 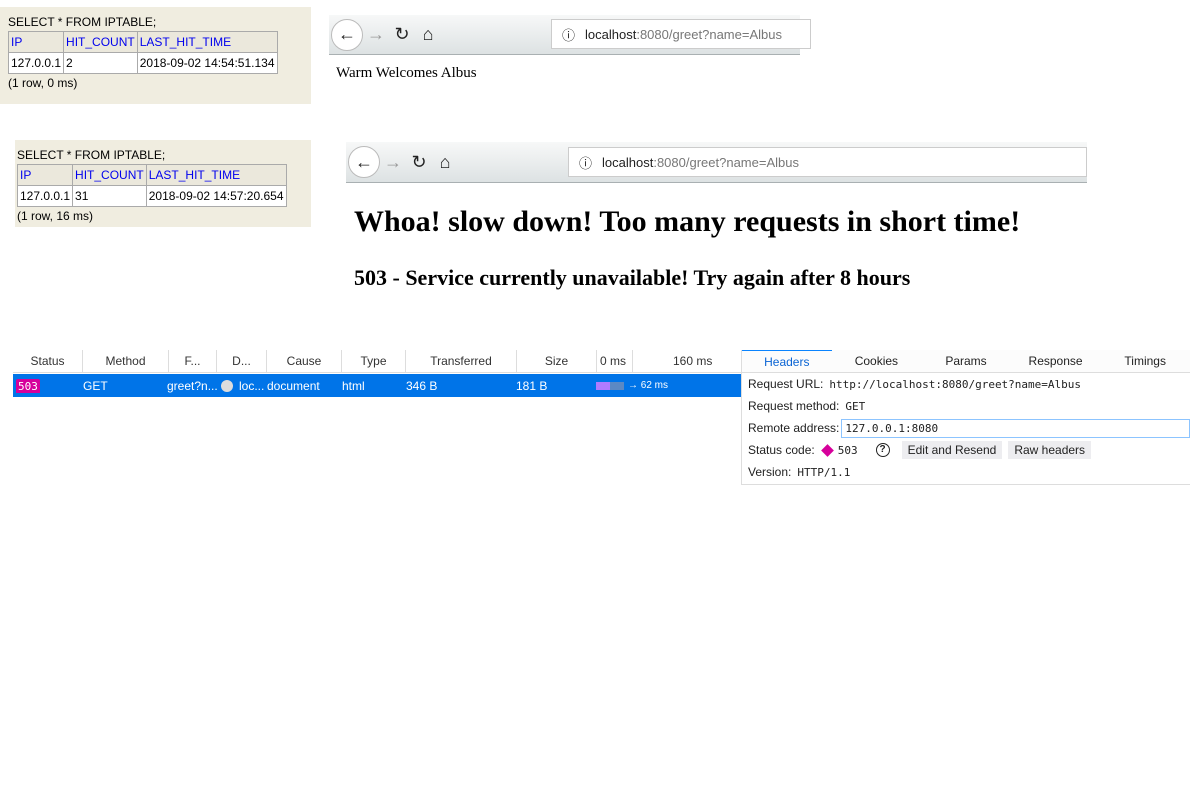 What do you see at coordinates (794, 406) in the screenshot?
I see `label: Request method:` at bounding box center [794, 406].